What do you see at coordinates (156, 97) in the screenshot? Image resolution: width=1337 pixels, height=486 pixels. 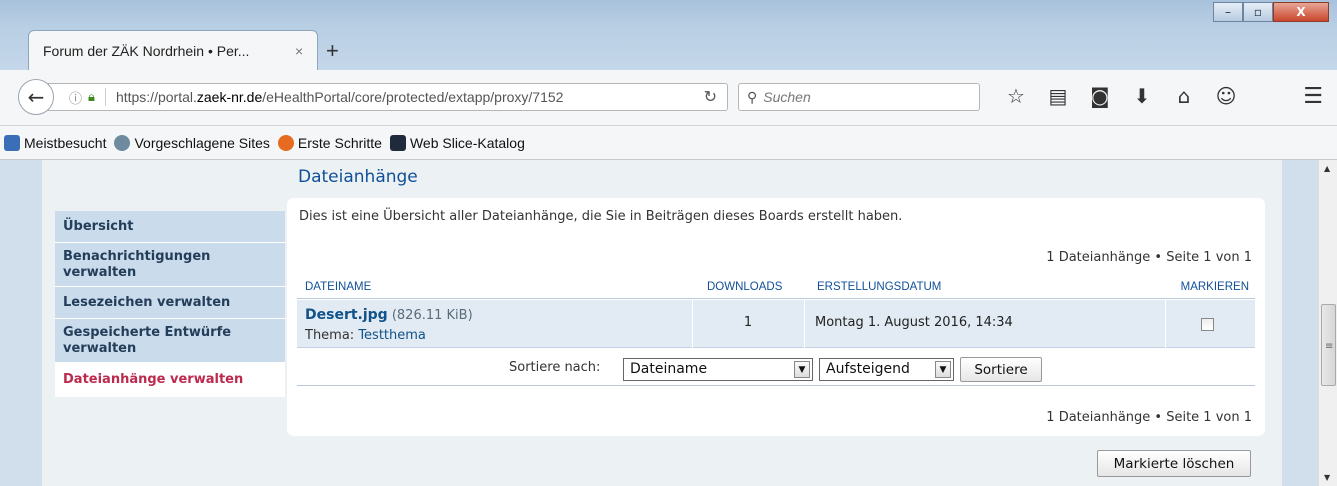 I see `url-prefix: https://portal.` at bounding box center [156, 97].